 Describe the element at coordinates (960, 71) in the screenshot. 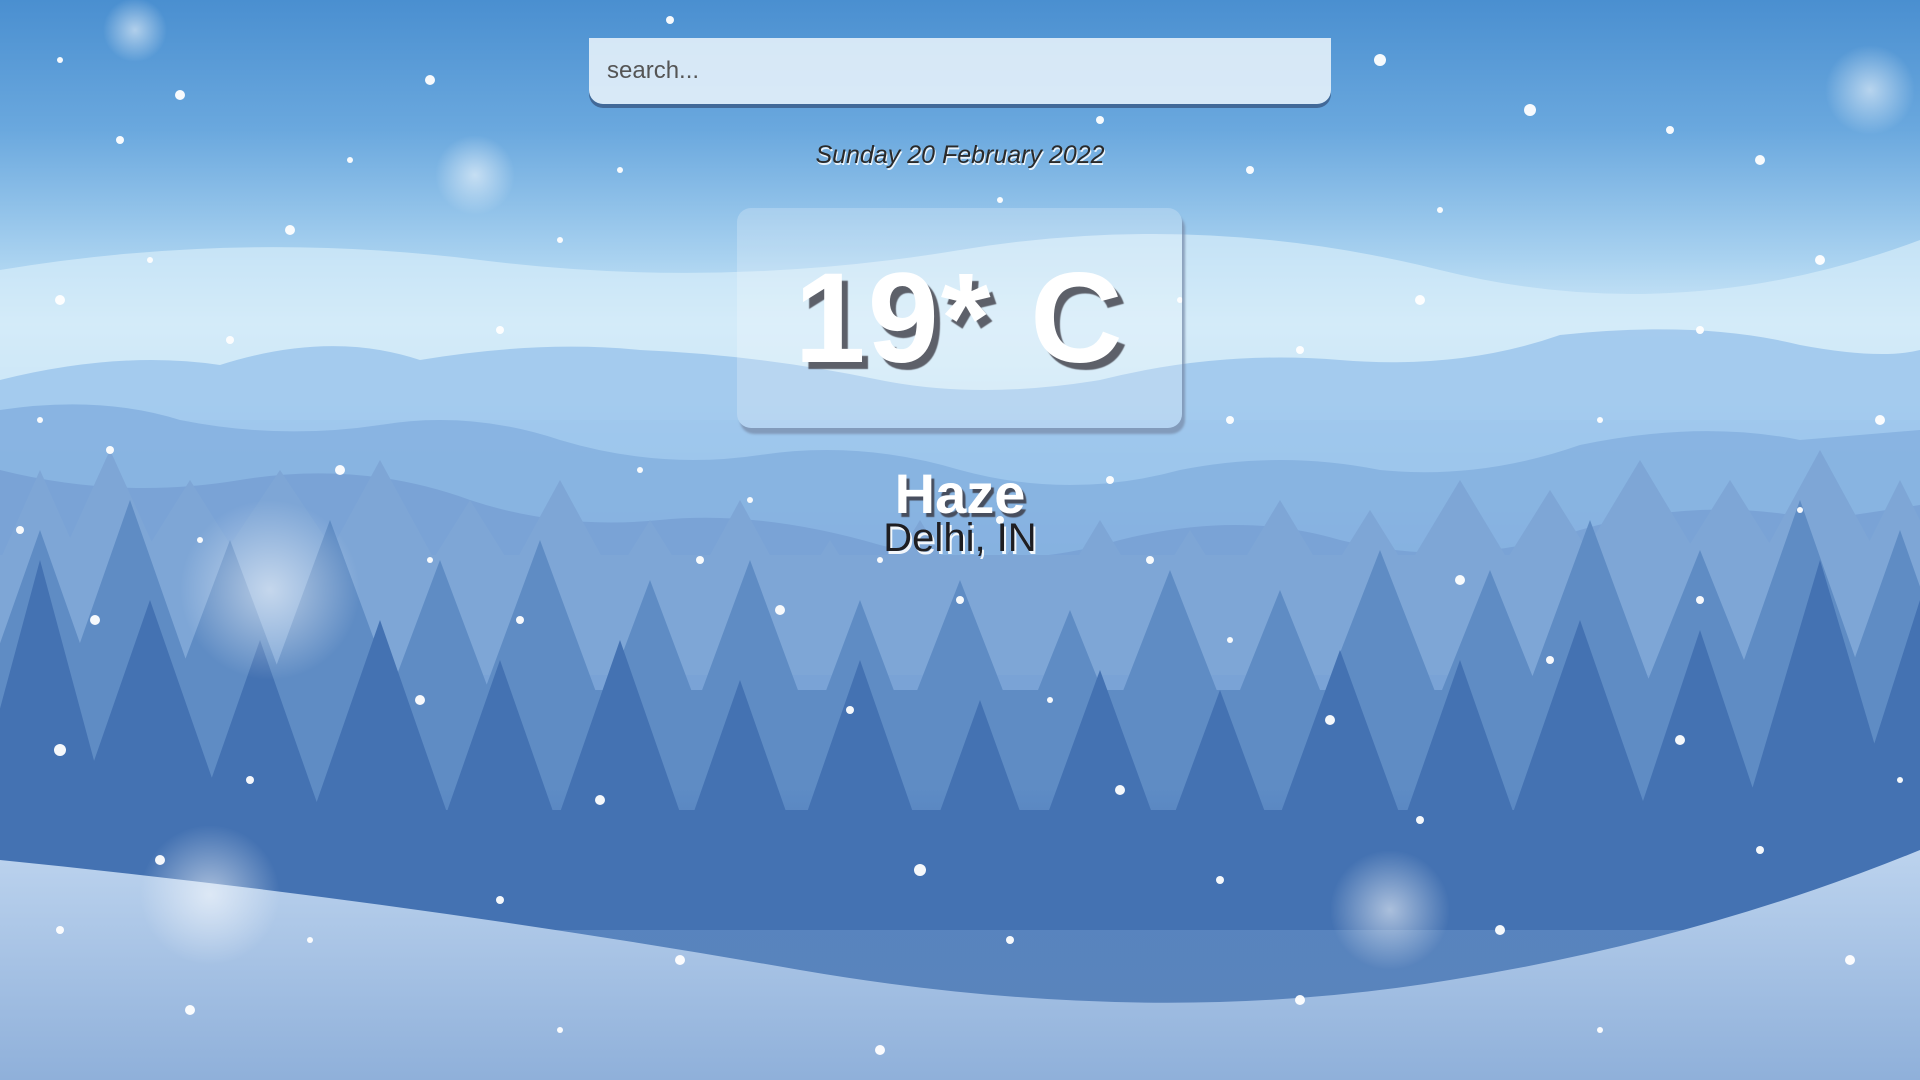

I see `search-input` at that location.